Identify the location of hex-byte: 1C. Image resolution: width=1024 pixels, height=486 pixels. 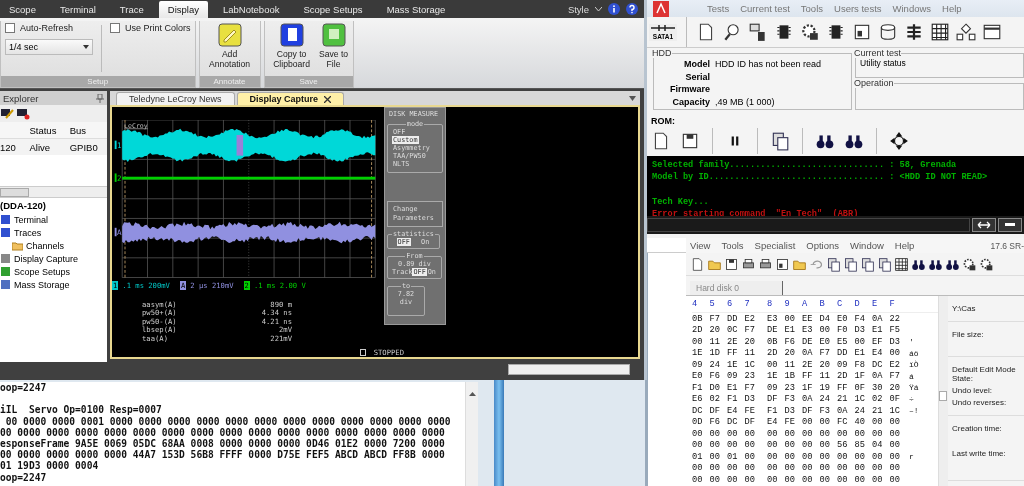
(750, 364).